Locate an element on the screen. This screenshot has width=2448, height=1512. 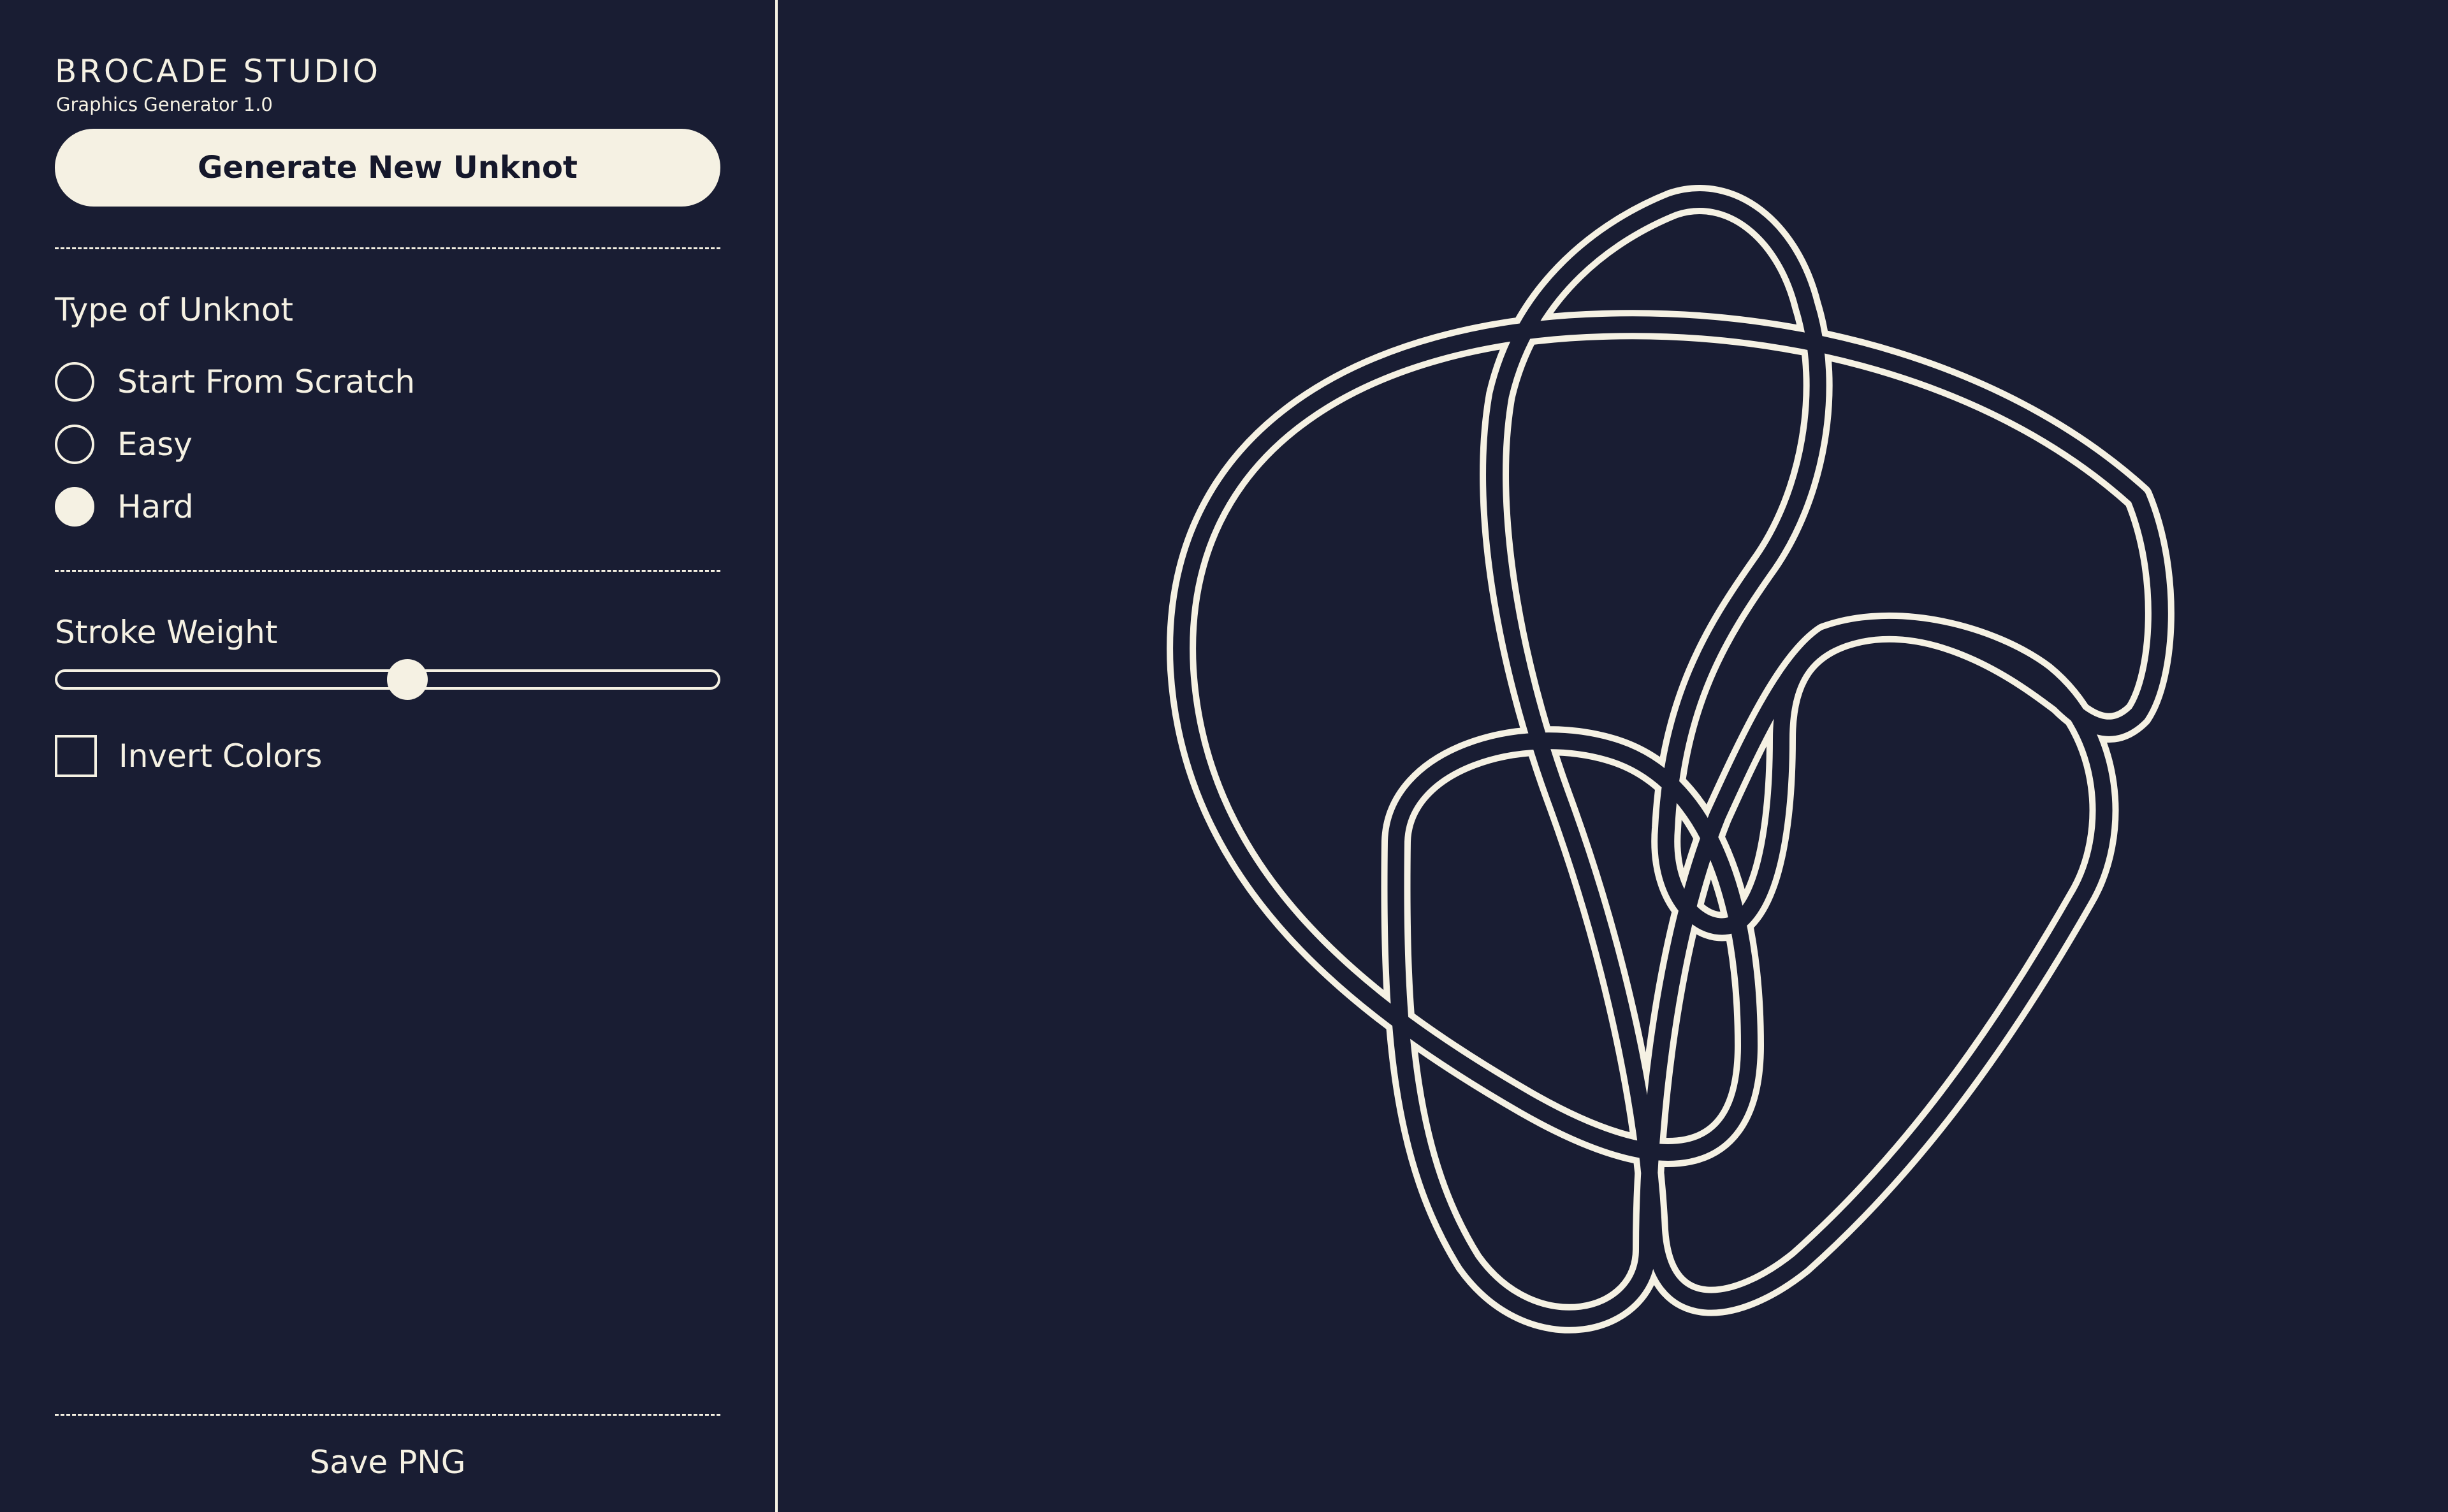
invert-colors-option: Invert Colors is located at coordinates (188, 756).